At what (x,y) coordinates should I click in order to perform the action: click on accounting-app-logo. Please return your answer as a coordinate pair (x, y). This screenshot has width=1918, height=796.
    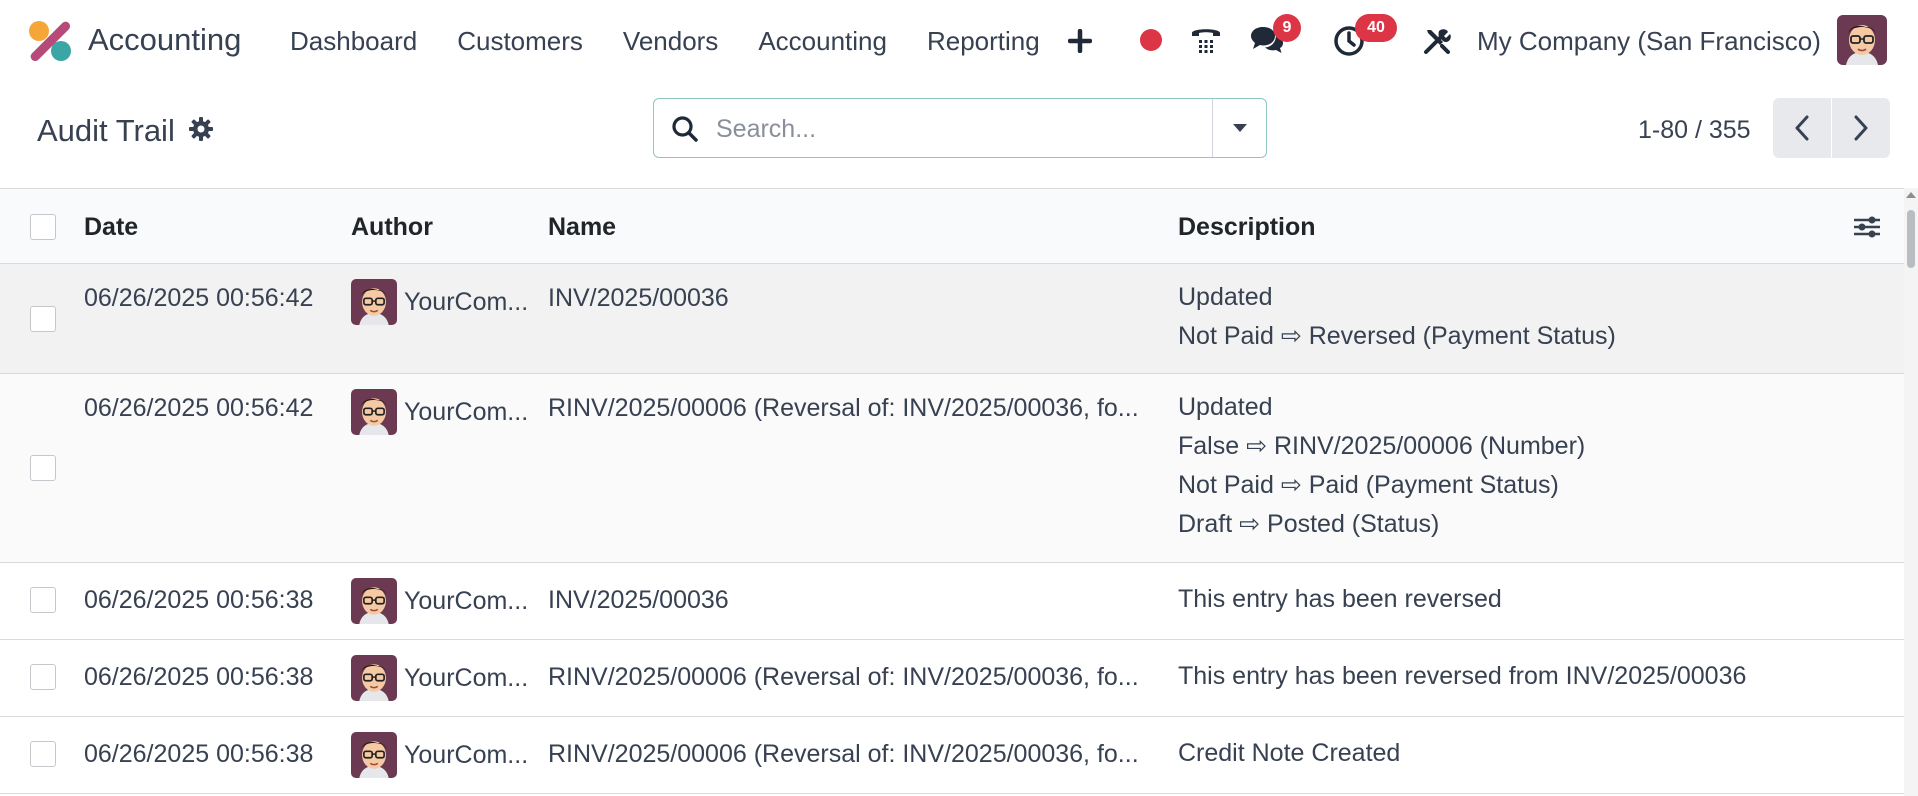
    Looking at the image, I should click on (50, 41).